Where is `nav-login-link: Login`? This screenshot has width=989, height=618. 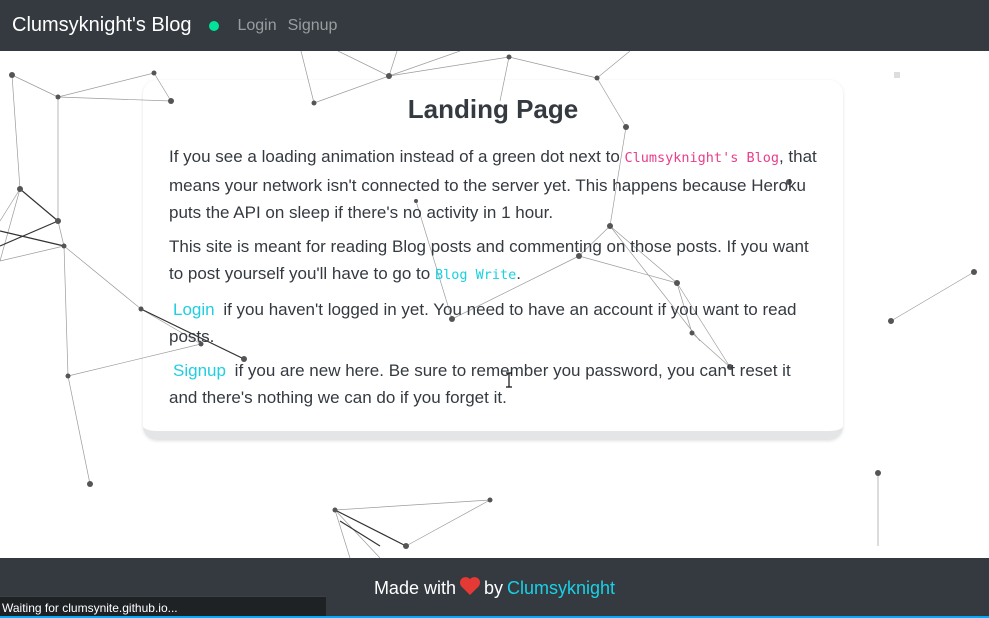
nav-login-link: Login is located at coordinates (256, 26).